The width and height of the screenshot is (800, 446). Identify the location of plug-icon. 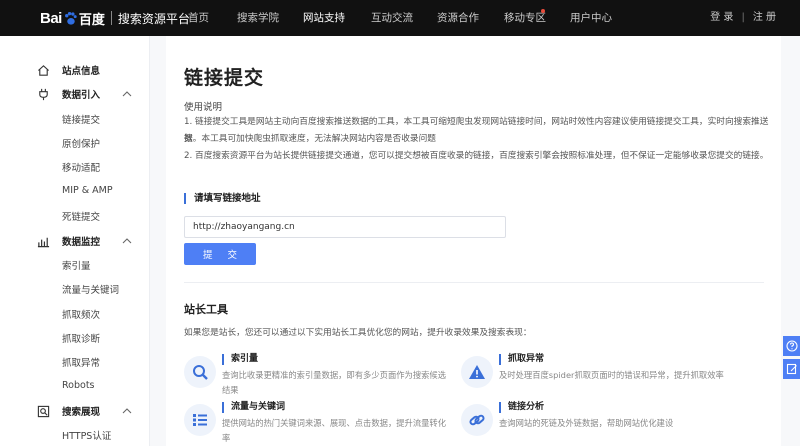
(43, 94).